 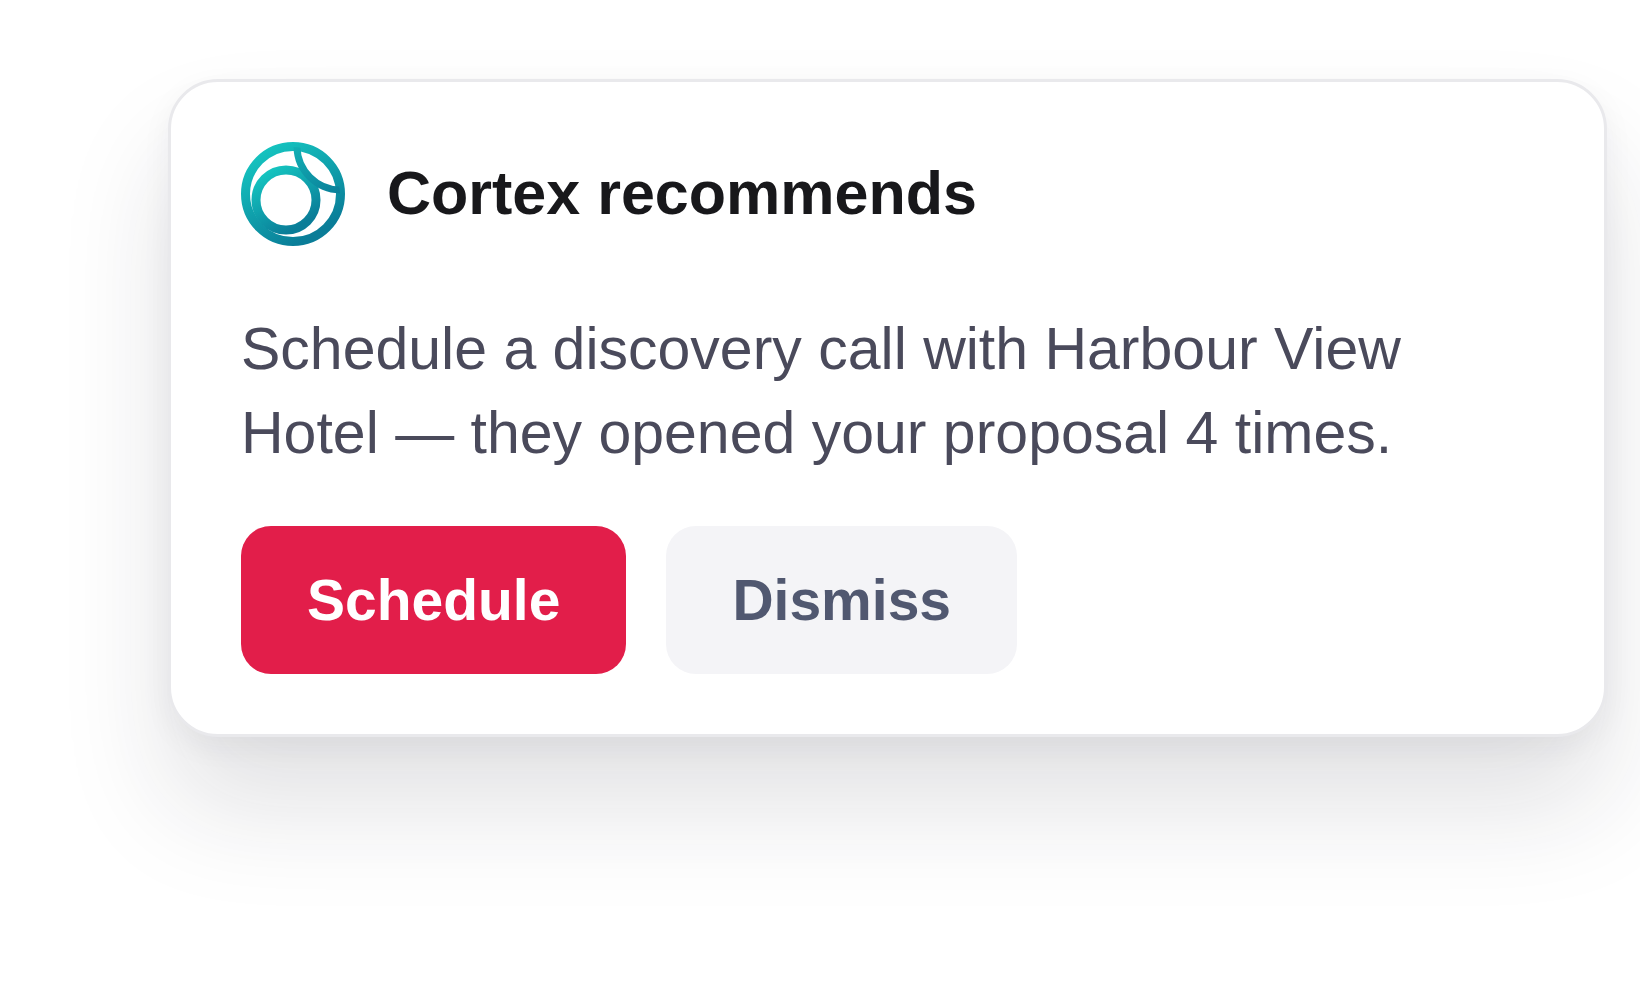 I want to click on schedule-button: Schedule, so click(x=434, y=600).